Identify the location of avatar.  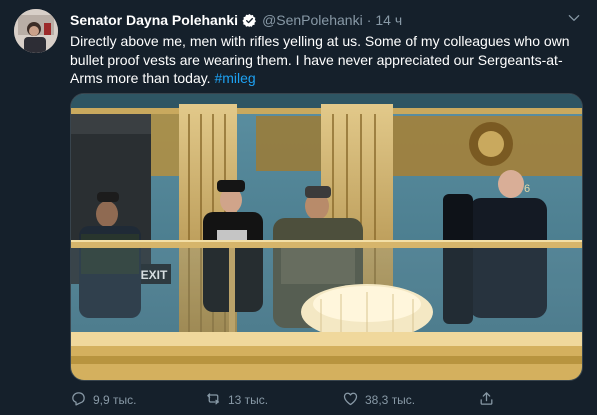
(36, 31).